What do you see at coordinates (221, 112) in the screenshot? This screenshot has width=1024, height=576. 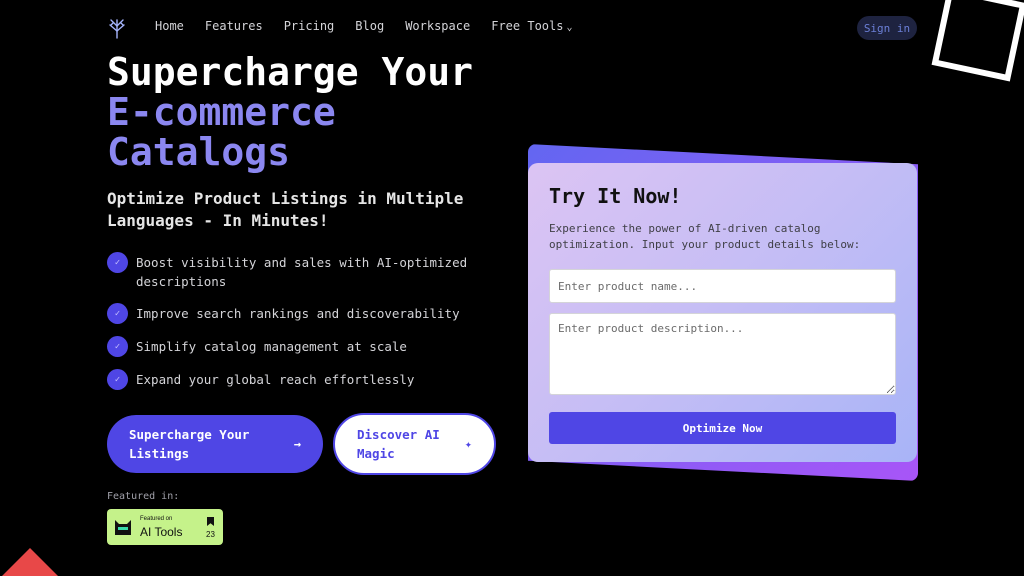 I see `hero-title-line2: E-commerce` at bounding box center [221, 112].